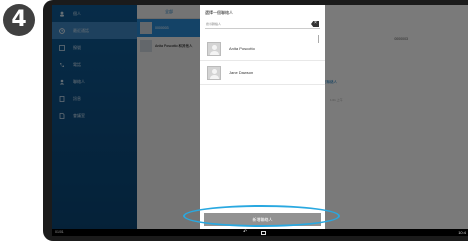  Describe the element at coordinates (242, 48) in the screenshot. I see `contact-name: Anita Poscotto` at that location.